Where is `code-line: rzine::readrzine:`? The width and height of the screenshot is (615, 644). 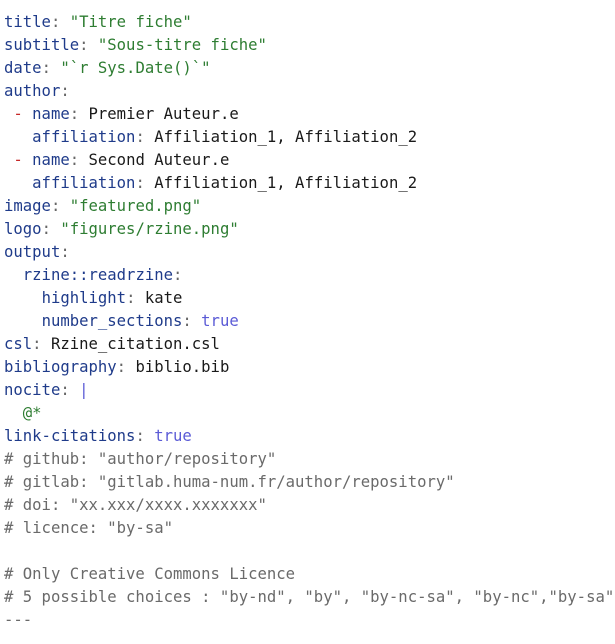
code-line: rzine::readrzine: is located at coordinates (309, 275).